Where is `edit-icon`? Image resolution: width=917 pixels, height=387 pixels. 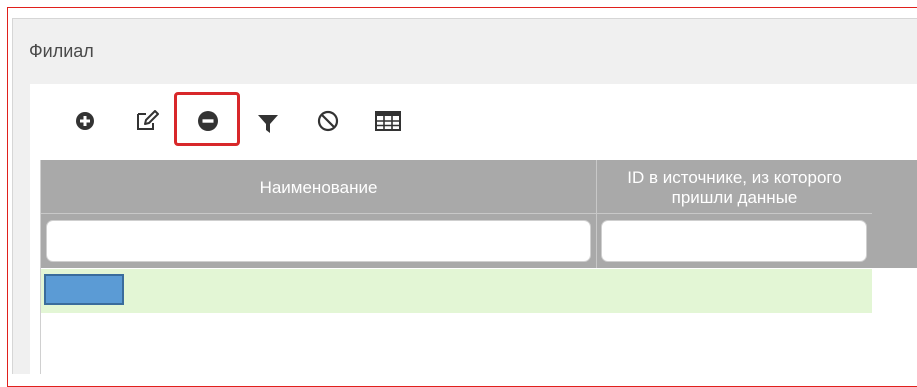 edit-icon is located at coordinates (148, 120).